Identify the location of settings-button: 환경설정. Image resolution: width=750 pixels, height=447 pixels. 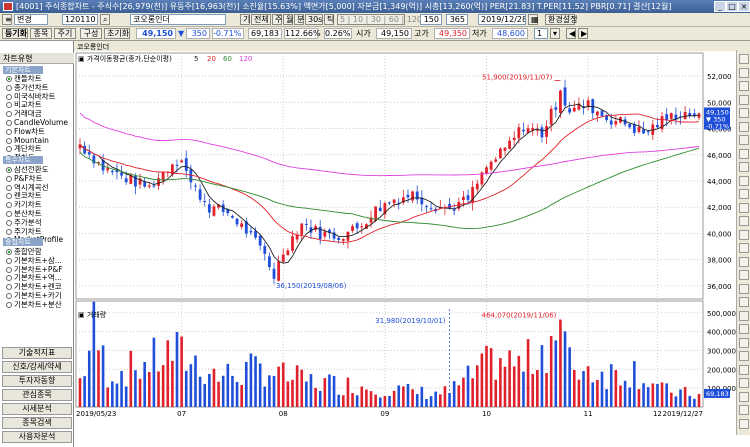
(561, 19).